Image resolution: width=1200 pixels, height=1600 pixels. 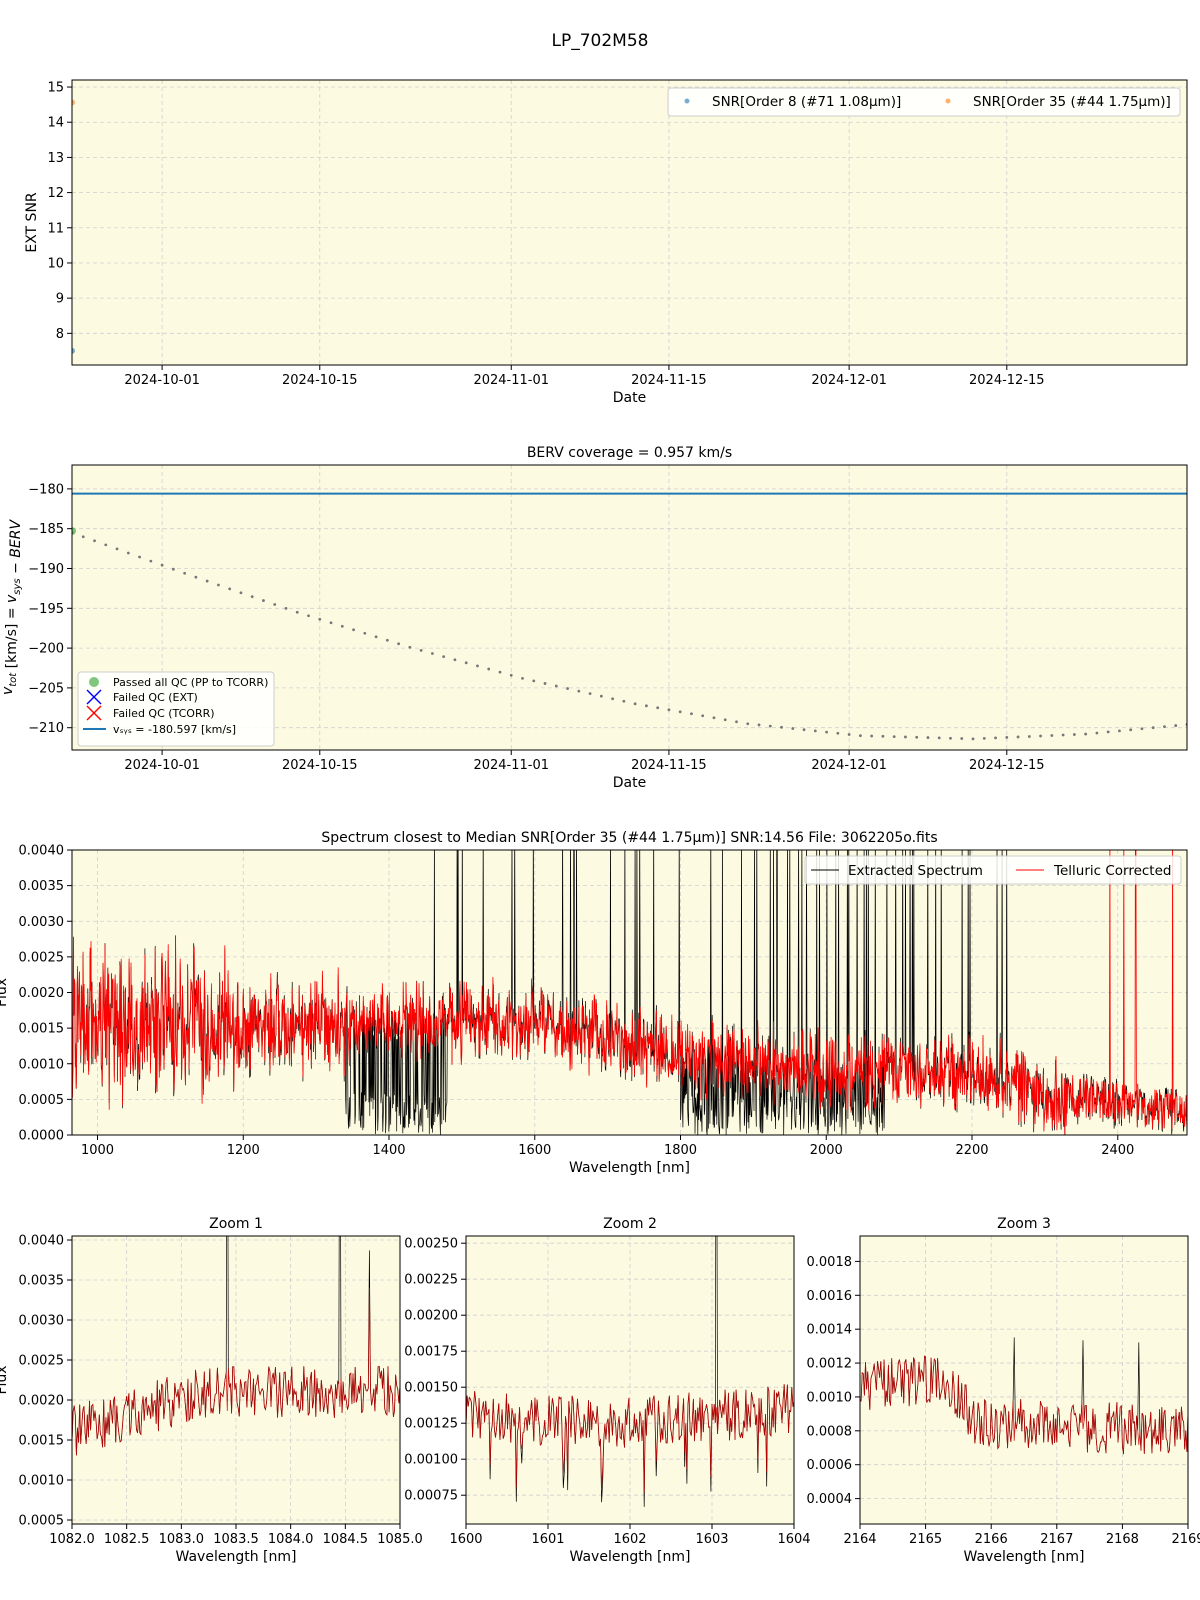 I want to click on y-tick-label: 0.0016, so click(x=830, y=1296).